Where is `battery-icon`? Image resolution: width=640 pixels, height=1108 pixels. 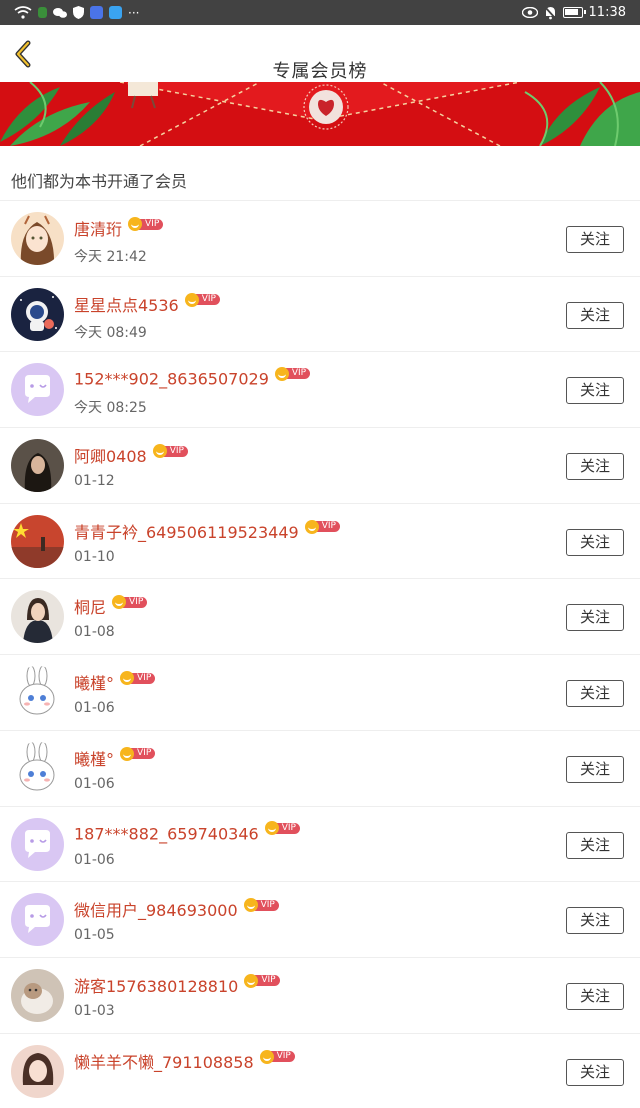 battery-icon is located at coordinates (574, 12).